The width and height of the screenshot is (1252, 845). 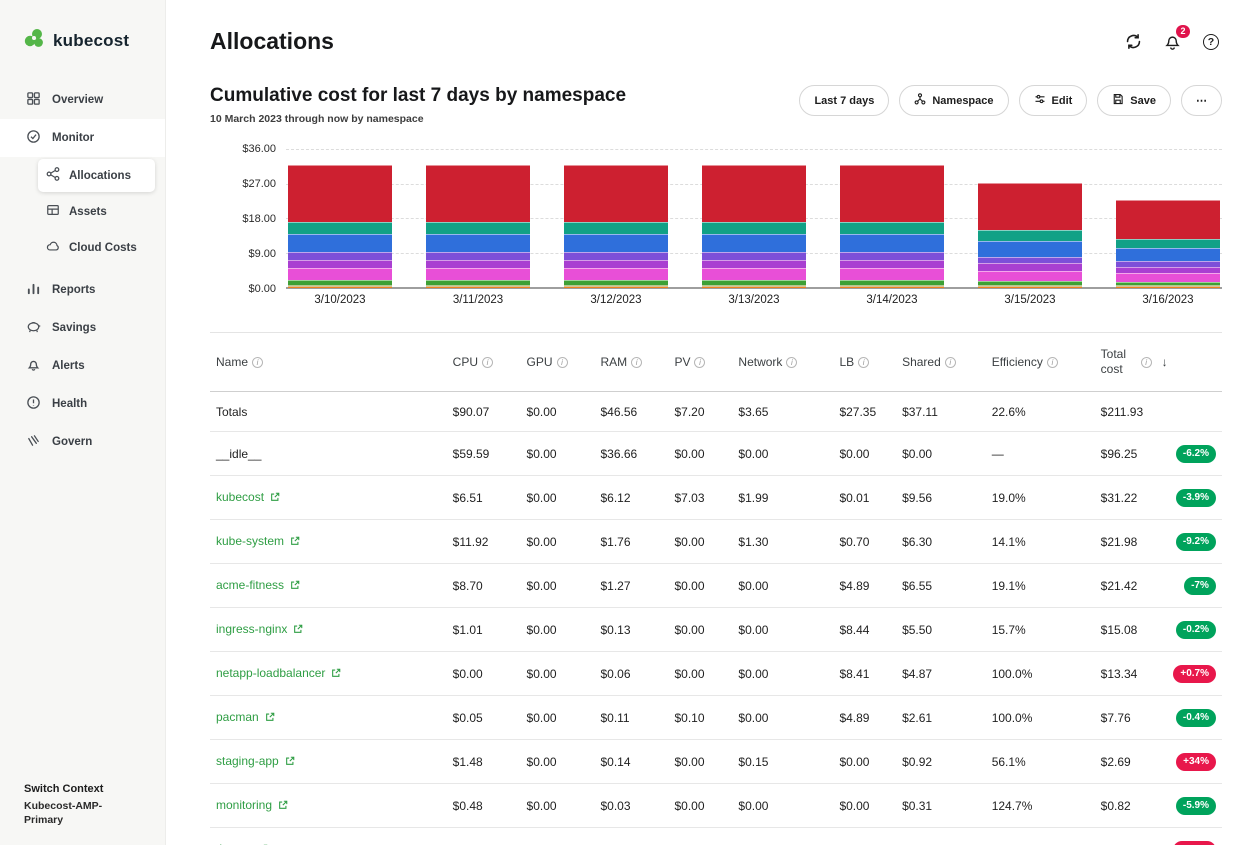 I want to click on namespace-link: kube-system, so click(x=250, y=541).